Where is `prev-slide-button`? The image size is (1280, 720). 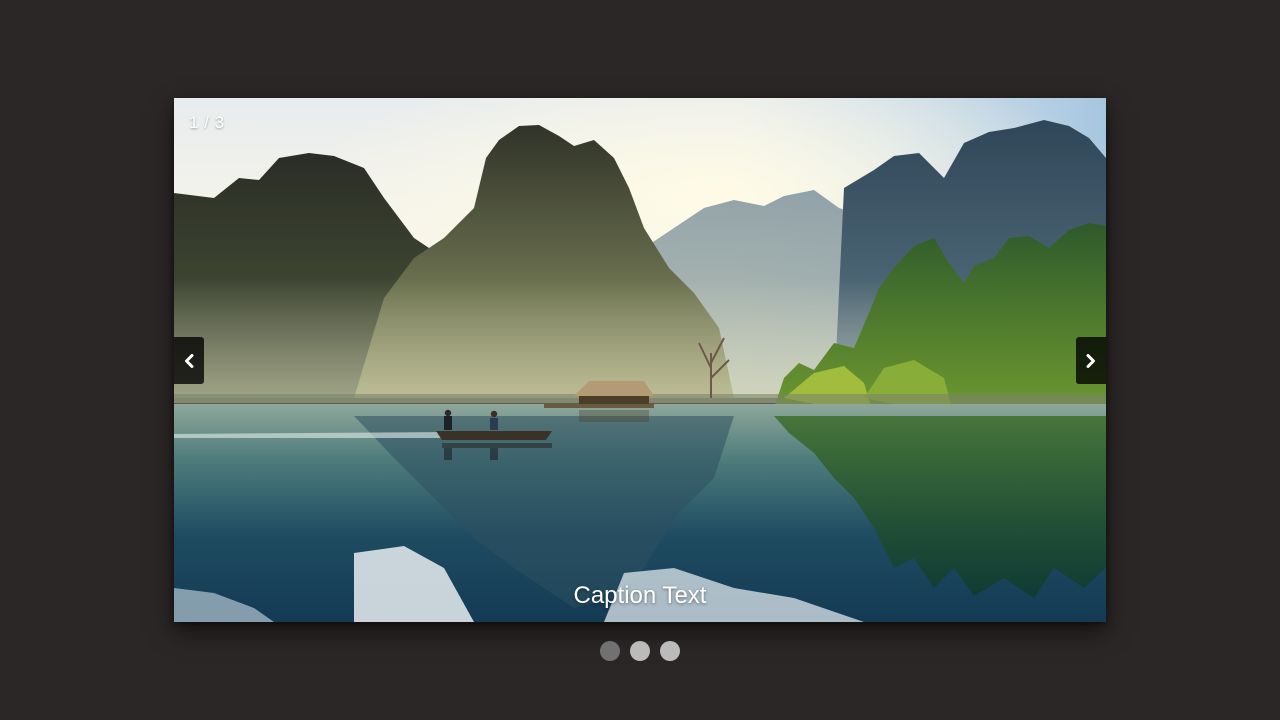
prev-slide-button is located at coordinates (189, 360).